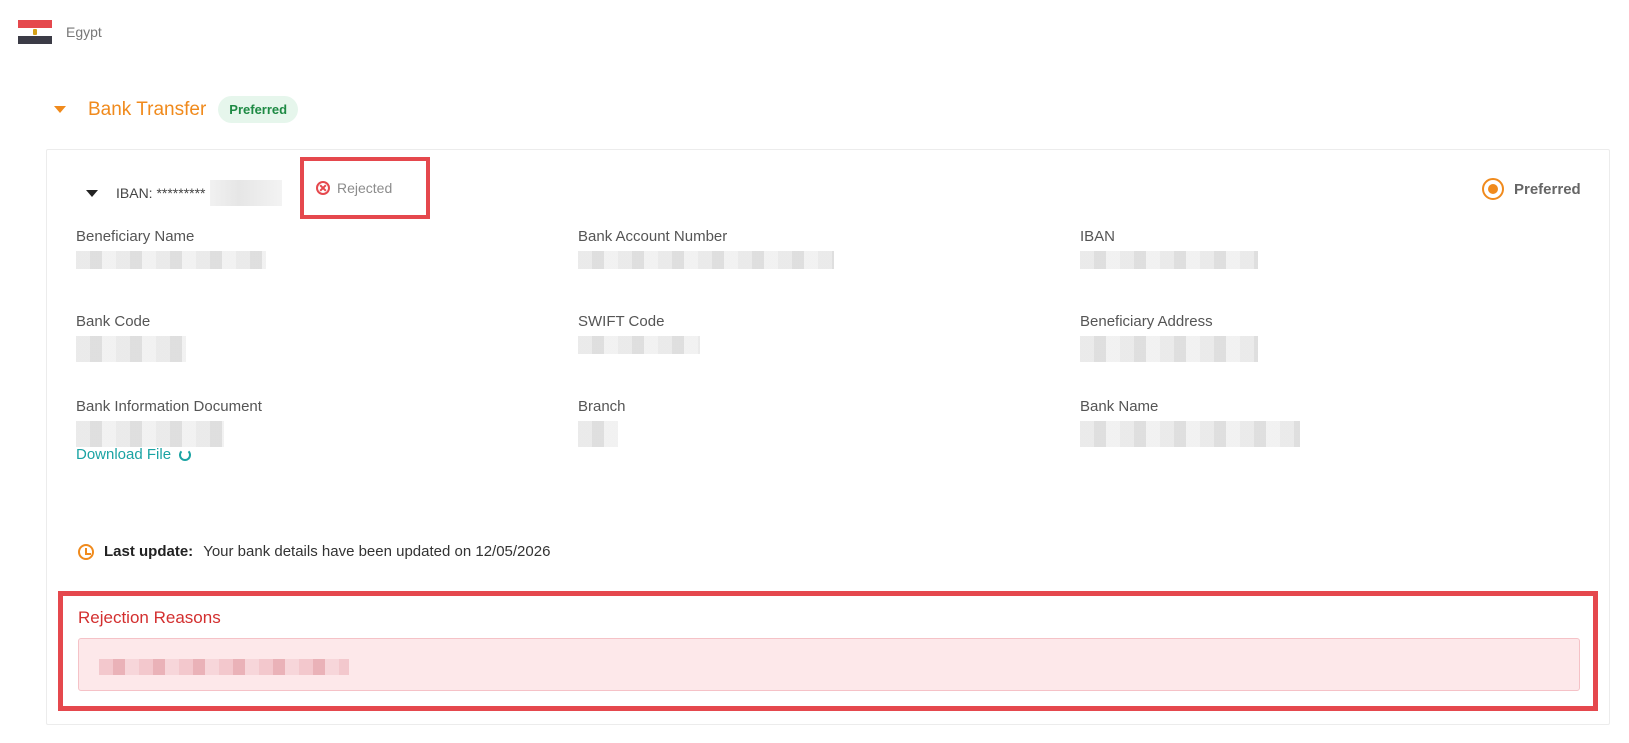 The width and height of the screenshot is (1629, 743). Describe the element at coordinates (1119, 406) in the screenshot. I see `field-label: Bank Name` at that location.